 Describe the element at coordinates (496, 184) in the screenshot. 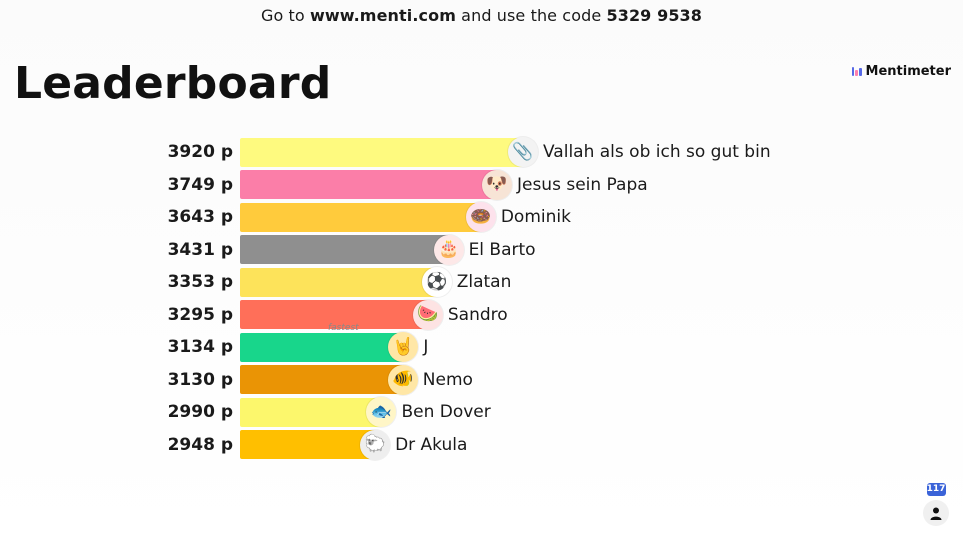

I see `dog-face-icon: 🐶` at that location.